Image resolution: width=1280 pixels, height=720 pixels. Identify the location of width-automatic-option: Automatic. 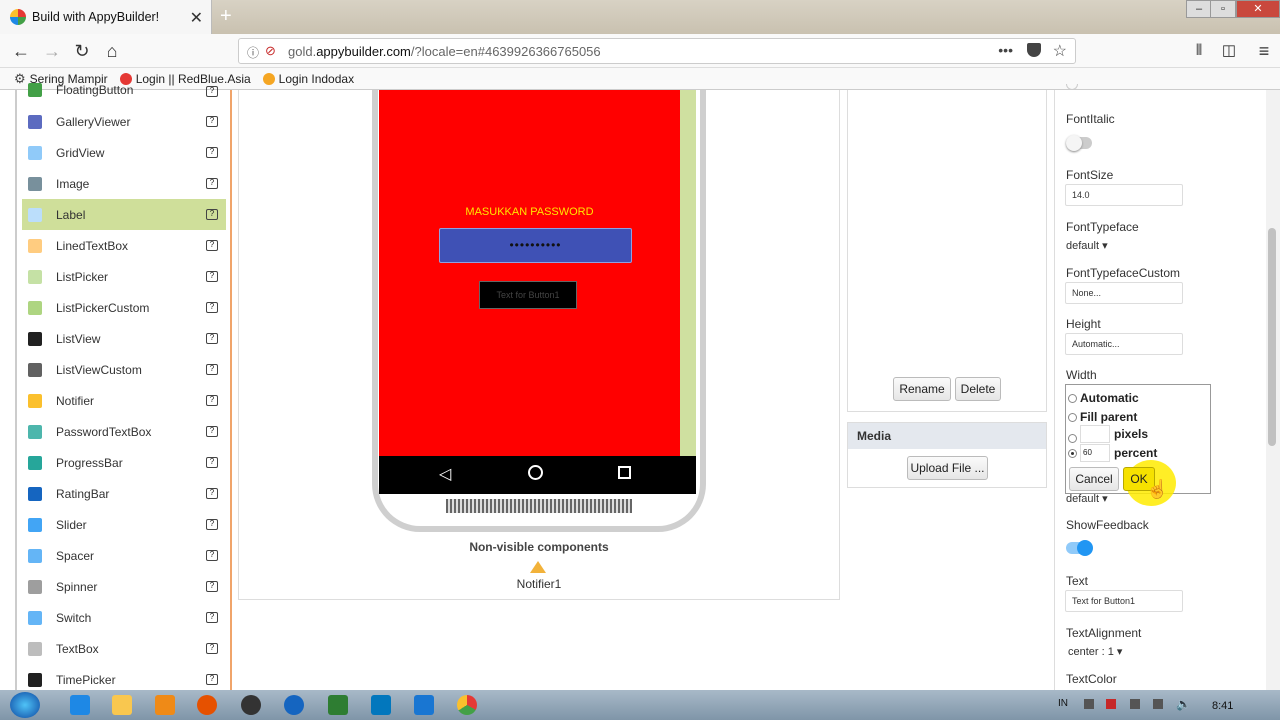
(1103, 398).